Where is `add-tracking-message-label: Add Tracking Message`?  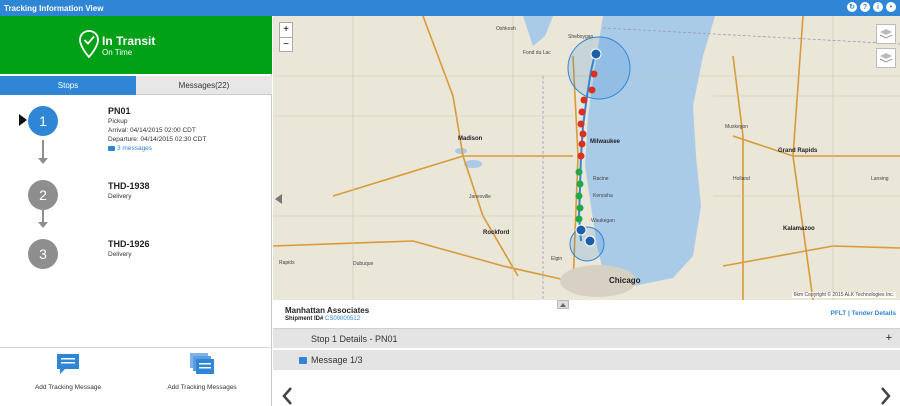
add-tracking-message-label: Add Tracking Message is located at coordinates (68, 387).